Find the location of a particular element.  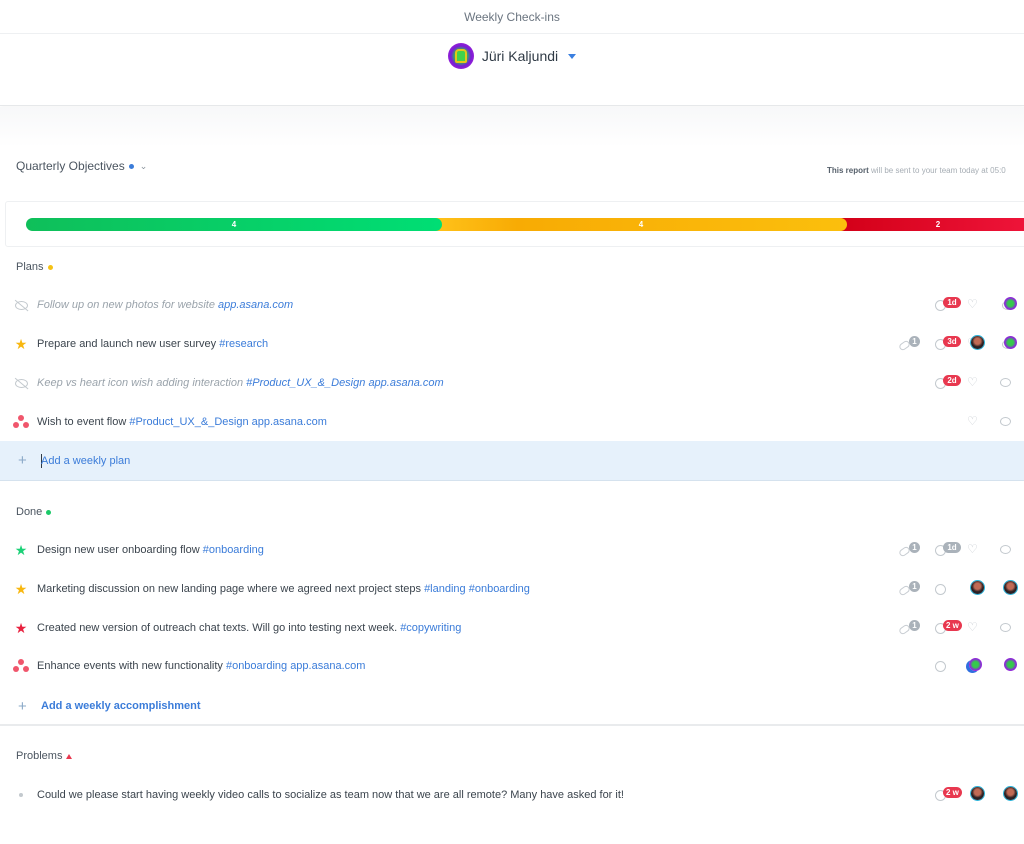

done-title: Done is located at coordinates (29, 512).